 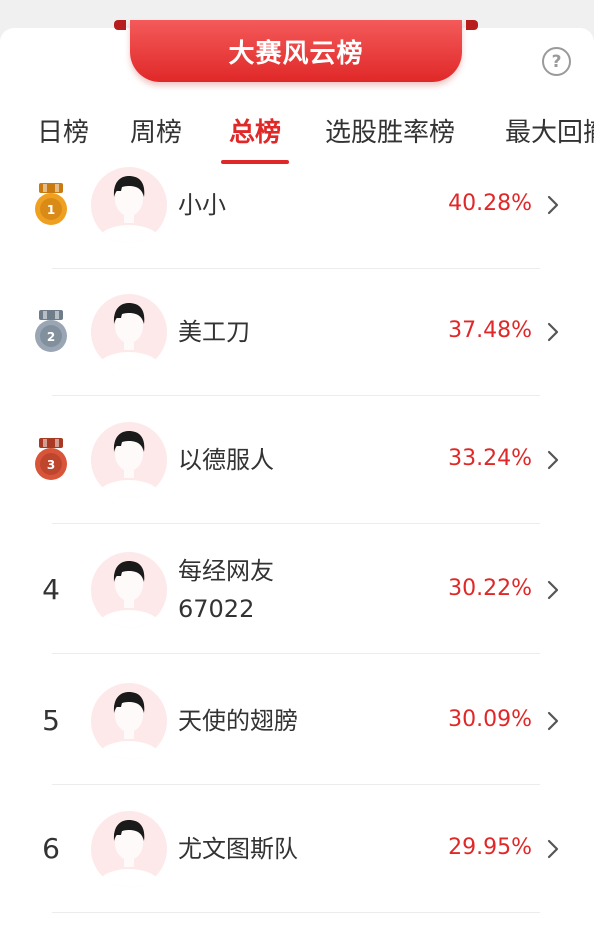 I want to click on tab-daily: 日榜, so click(x=63, y=130).